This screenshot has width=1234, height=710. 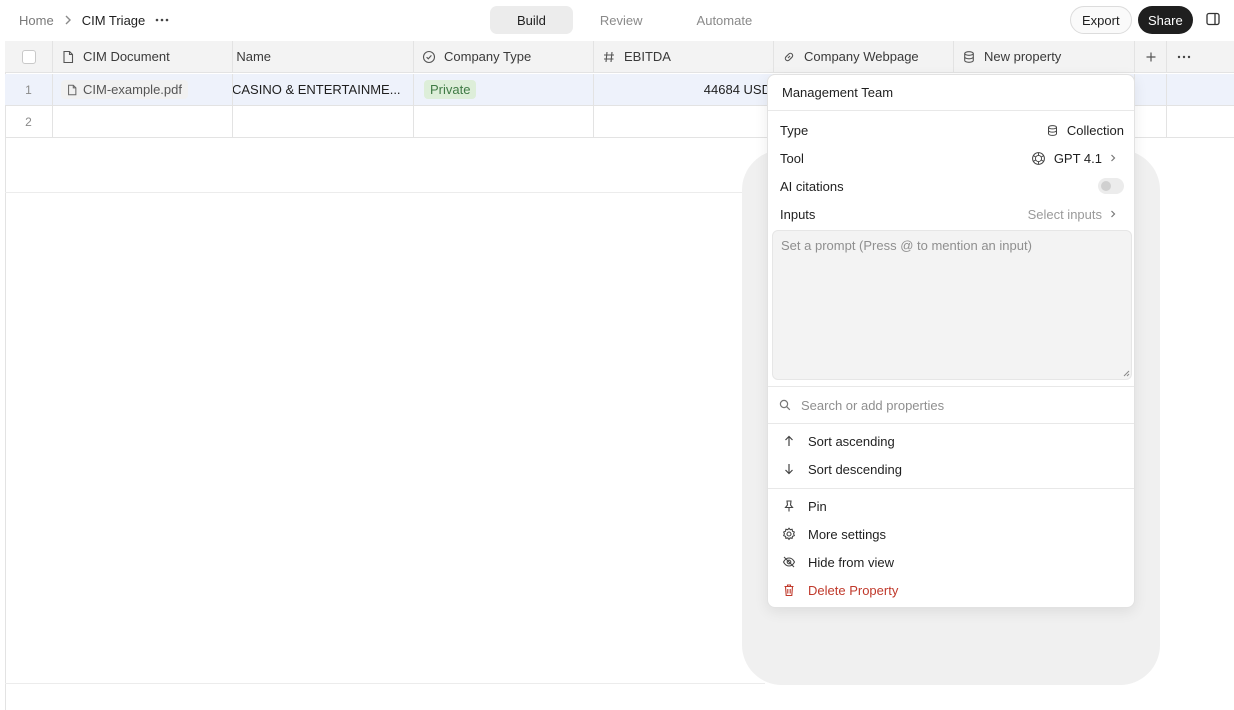 I want to click on column-header-new-property: New property, so click(x=1044, y=57).